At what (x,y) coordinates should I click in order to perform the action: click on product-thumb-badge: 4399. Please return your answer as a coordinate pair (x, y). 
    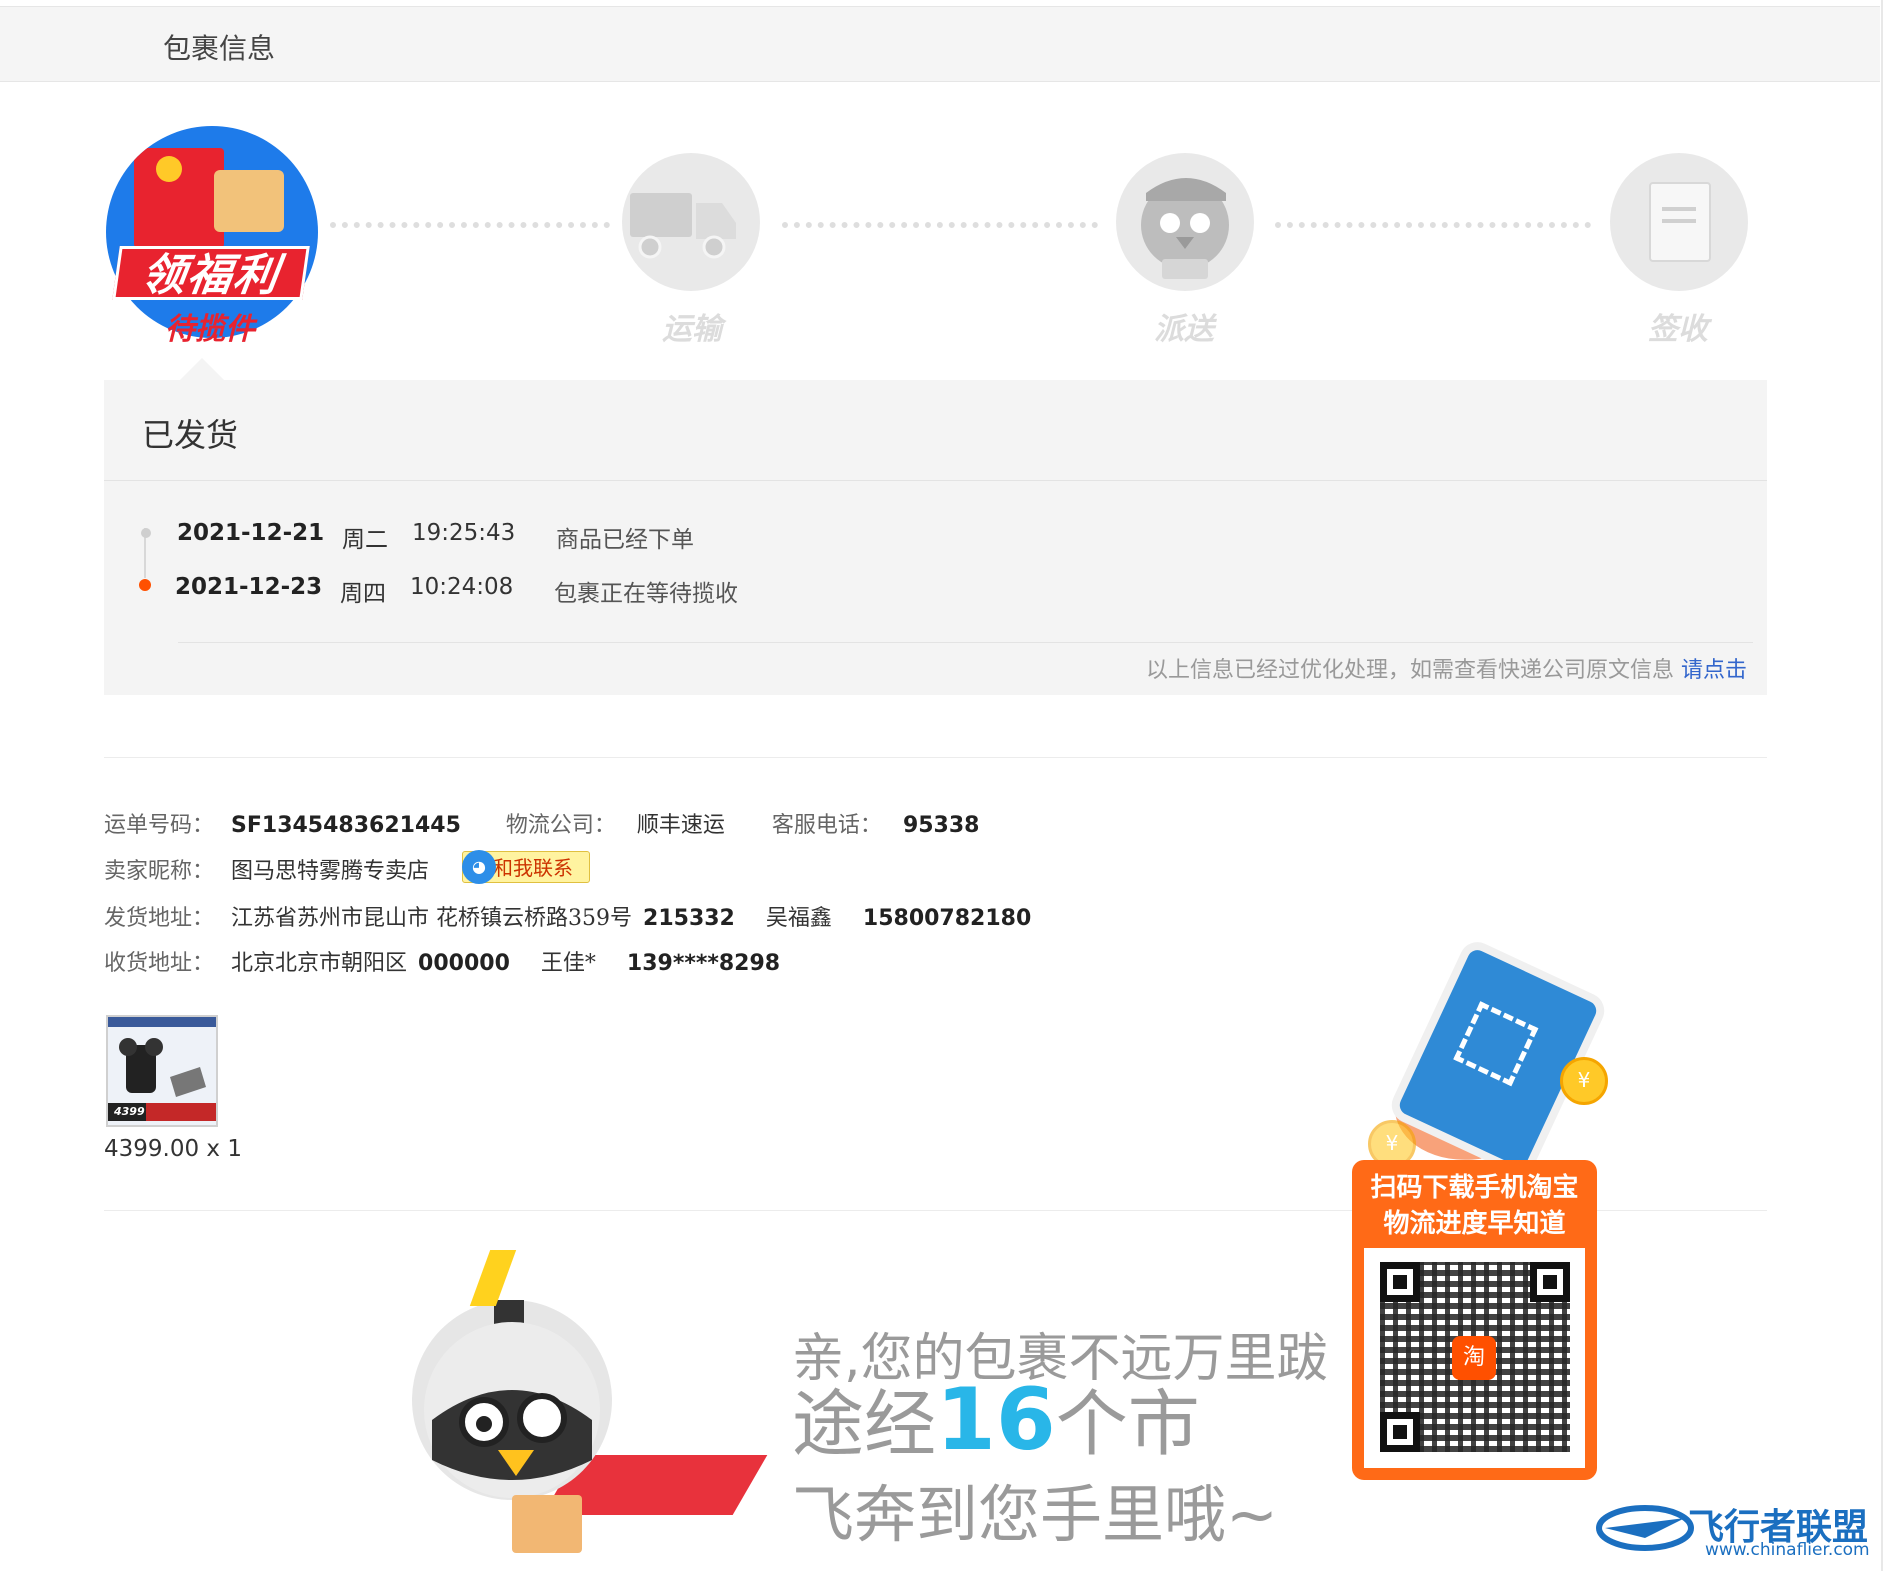
    Looking at the image, I should click on (129, 1111).